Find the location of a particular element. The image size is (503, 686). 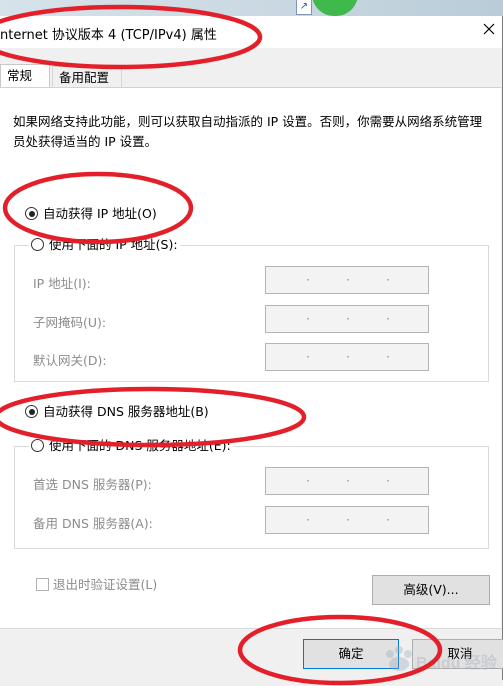

alternate-dns-row: 备用 DNS 服务器(A): · · · is located at coordinates (258, 521).